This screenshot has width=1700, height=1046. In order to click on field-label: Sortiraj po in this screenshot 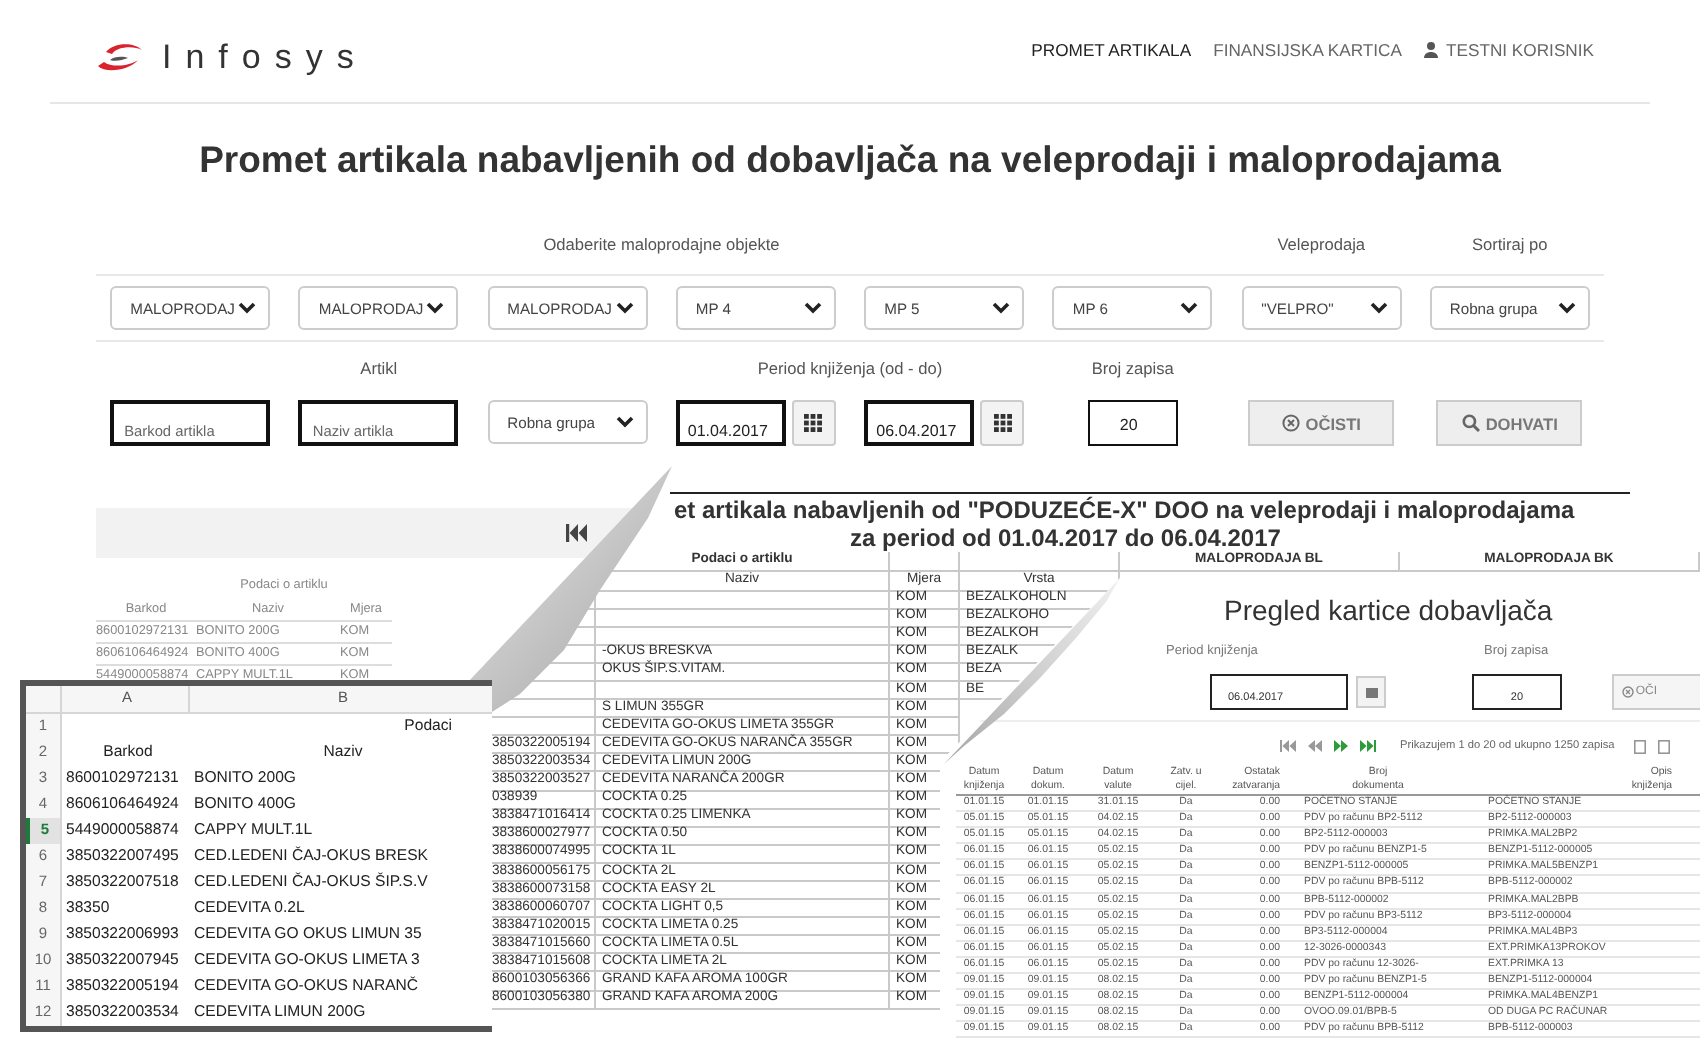, I will do `click(1509, 246)`.